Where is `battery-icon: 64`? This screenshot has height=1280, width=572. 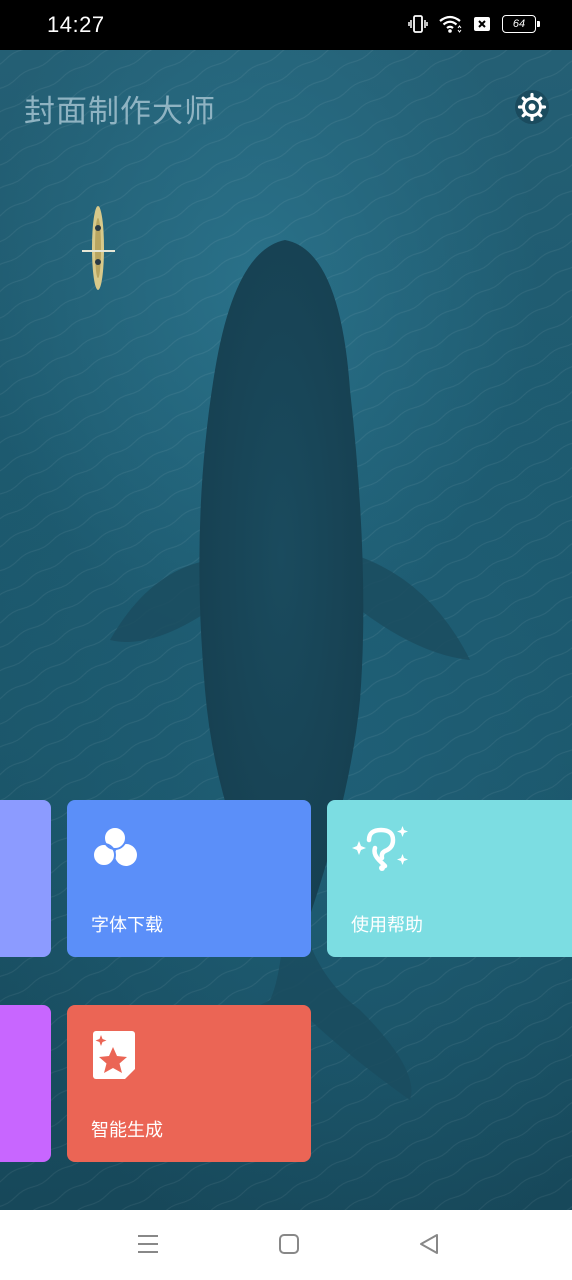
battery-icon: 64 is located at coordinates (521, 24).